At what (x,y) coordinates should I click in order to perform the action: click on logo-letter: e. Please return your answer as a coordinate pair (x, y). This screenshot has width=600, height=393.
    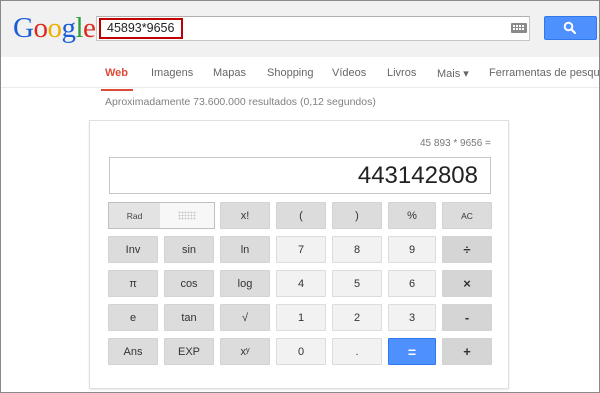
    Looking at the image, I should click on (89, 28).